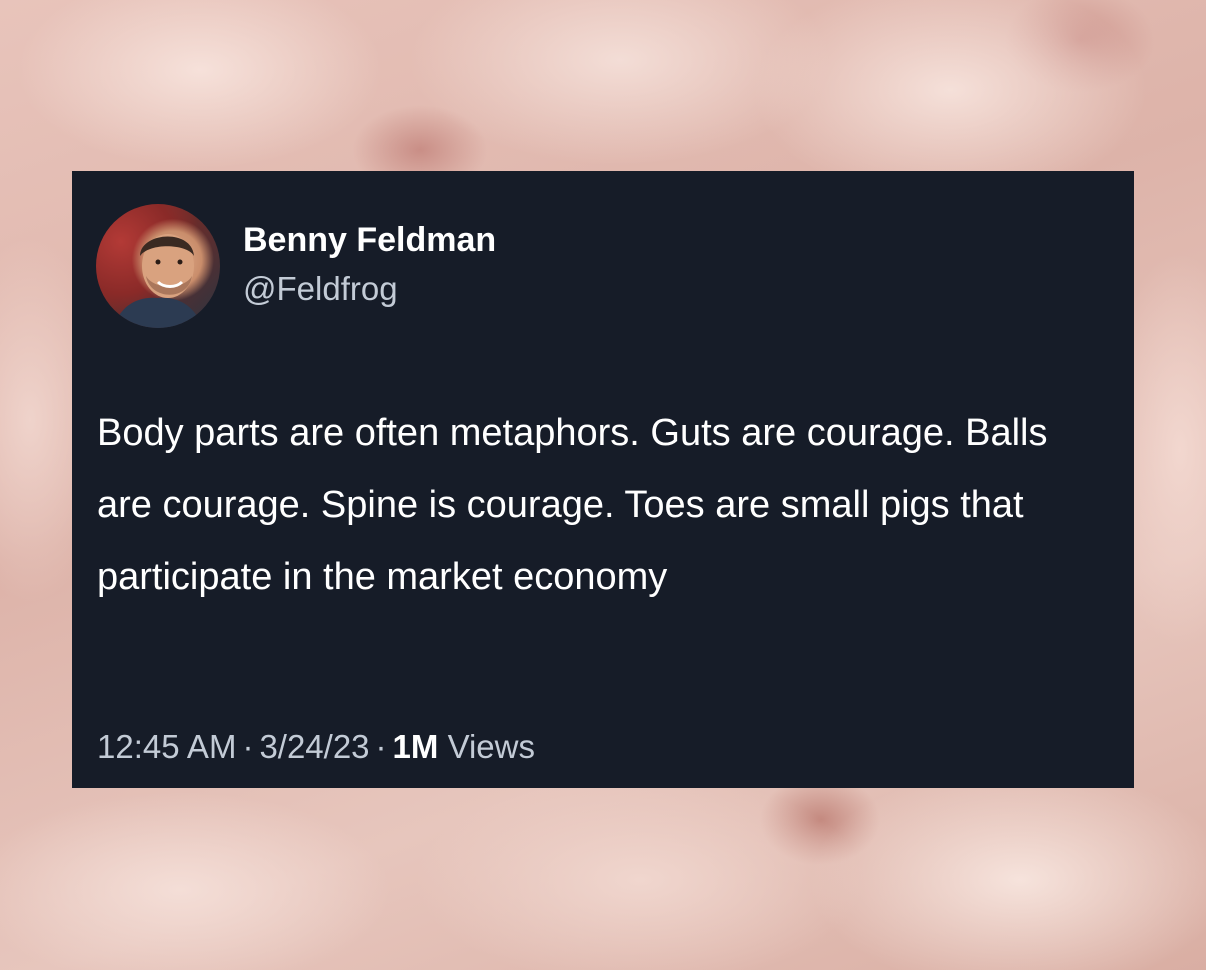  Describe the element at coordinates (158, 281) in the screenshot. I see `avatar-portrait-icon` at that location.